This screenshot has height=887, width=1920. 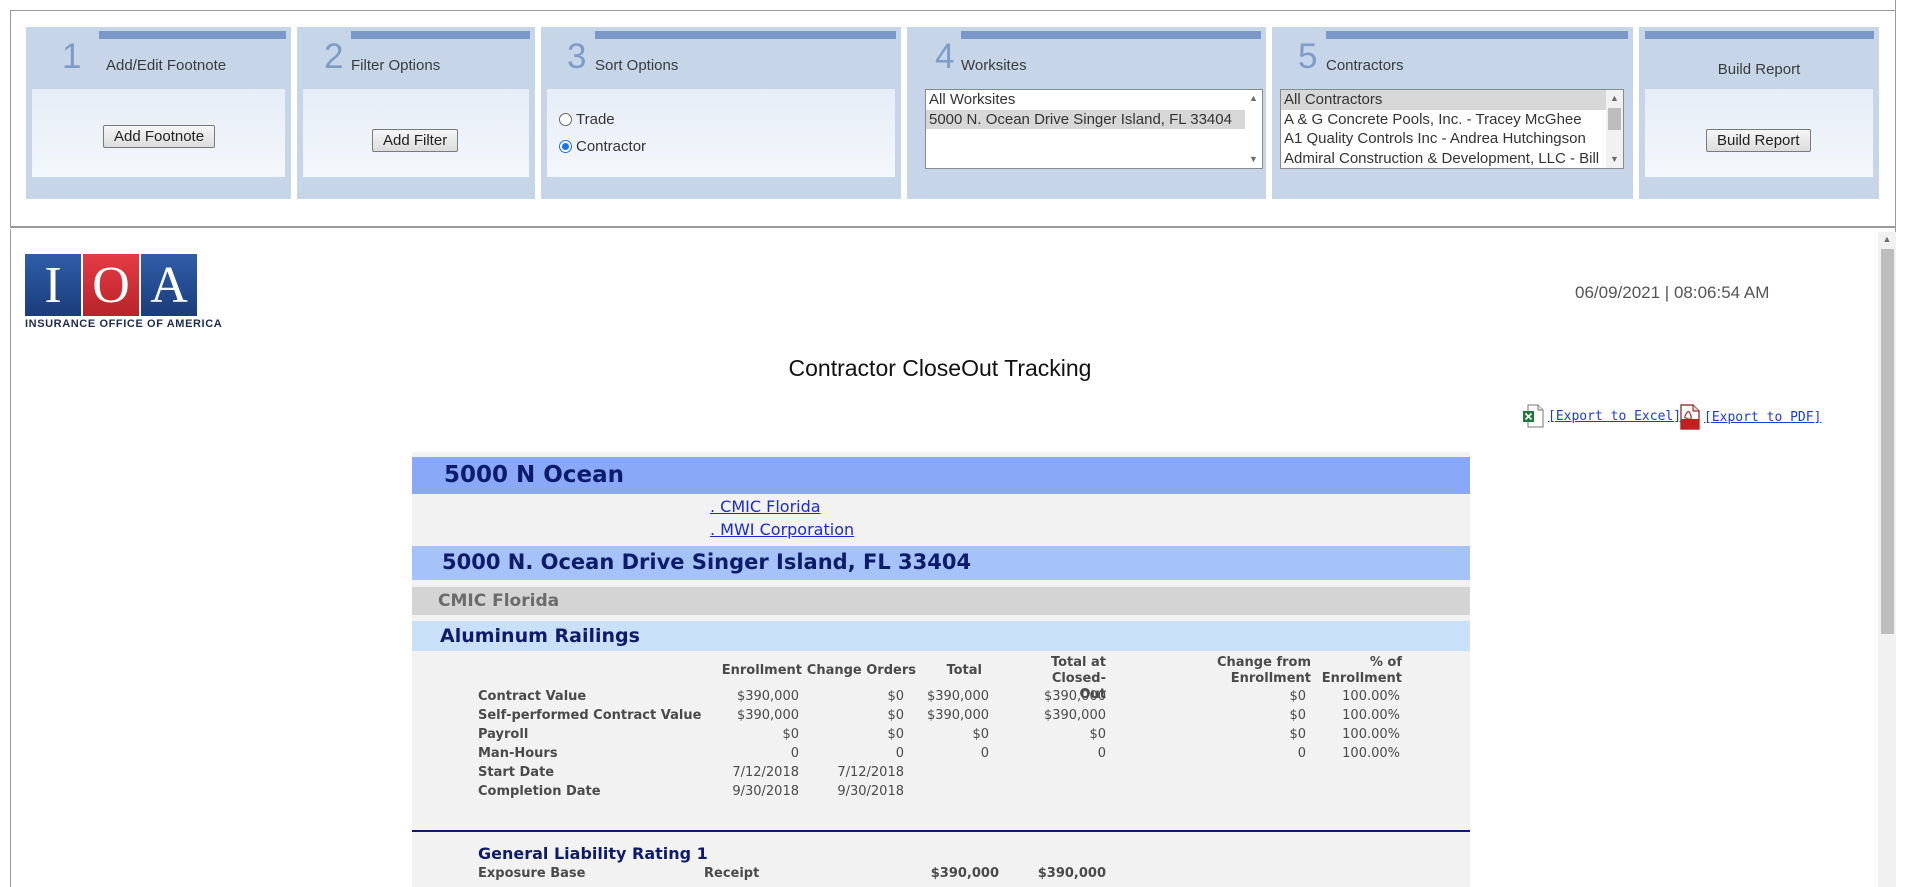 What do you see at coordinates (765, 506) in the screenshot?
I see `contractor-link-cmic: . CMIC Florida` at bounding box center [765, 506].